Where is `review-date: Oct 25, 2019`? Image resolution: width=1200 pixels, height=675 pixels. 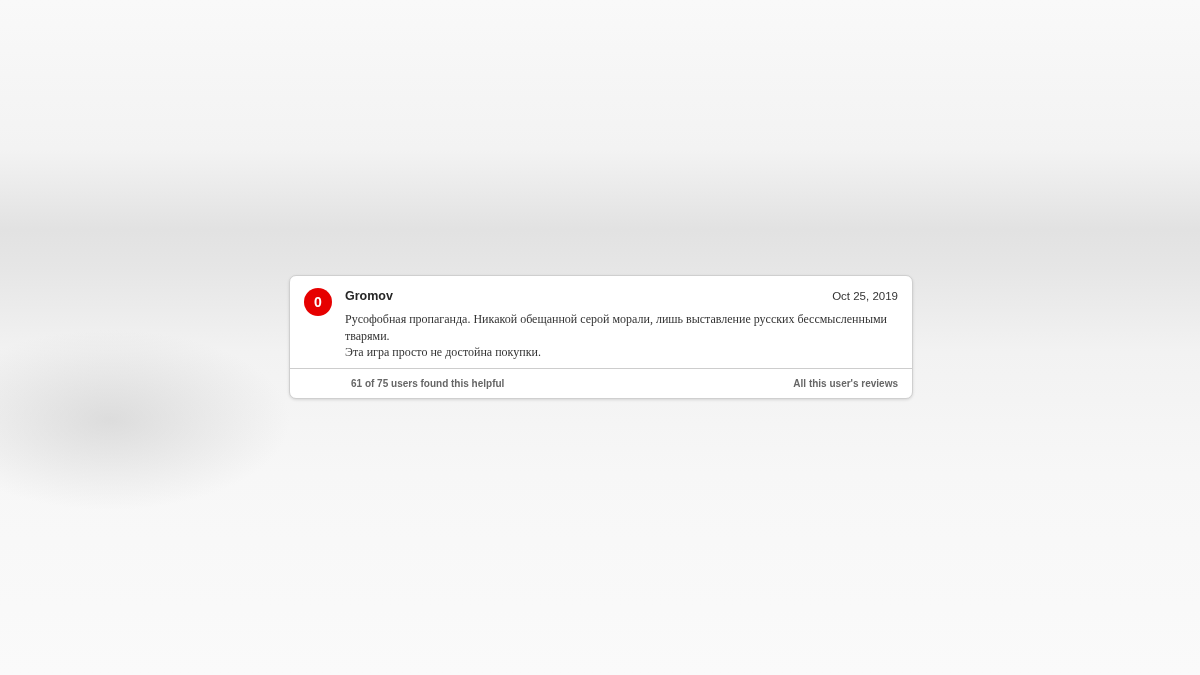
review-date: Oct 25, 2019 is located at coordinates (865, 296).